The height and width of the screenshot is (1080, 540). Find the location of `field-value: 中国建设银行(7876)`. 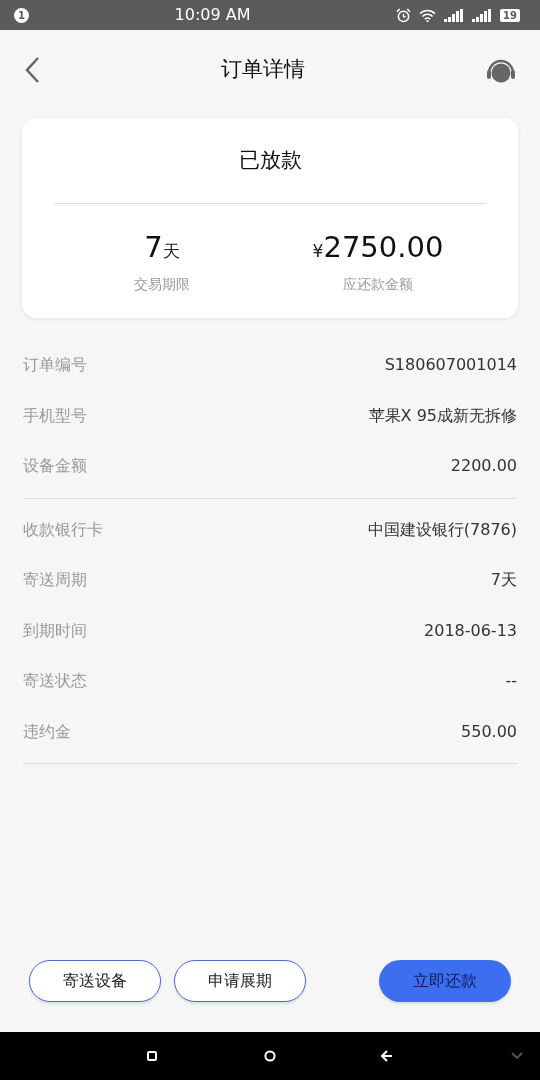

field-value: 中国建设银行(7876) is located at coordinates (442, 529).